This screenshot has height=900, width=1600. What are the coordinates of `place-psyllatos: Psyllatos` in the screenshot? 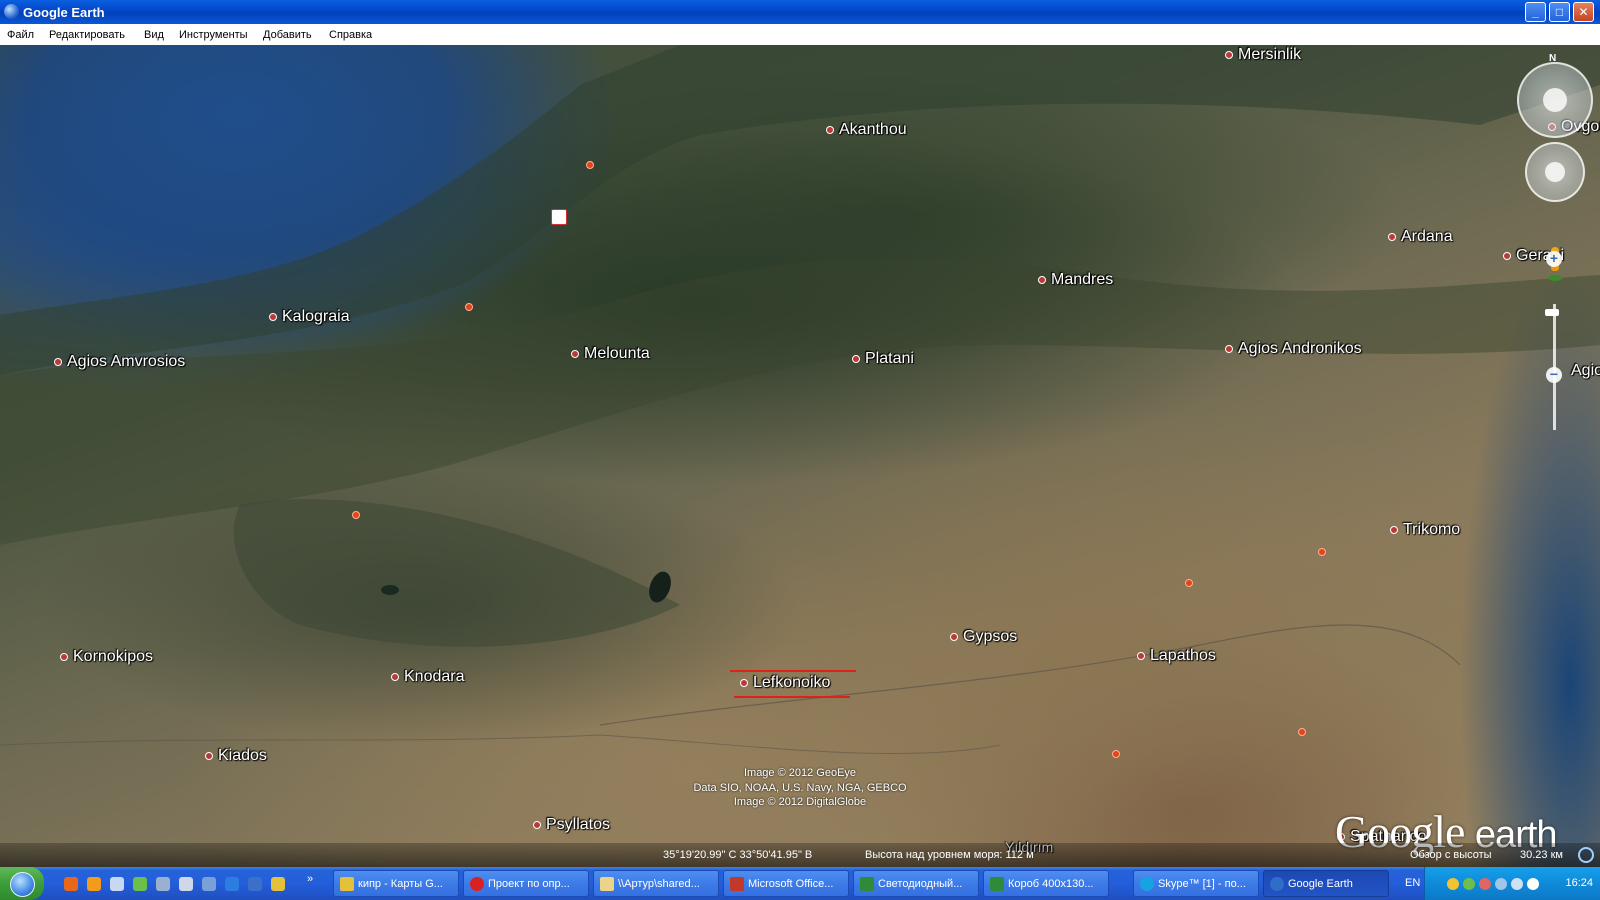 It's located at (571, 825).